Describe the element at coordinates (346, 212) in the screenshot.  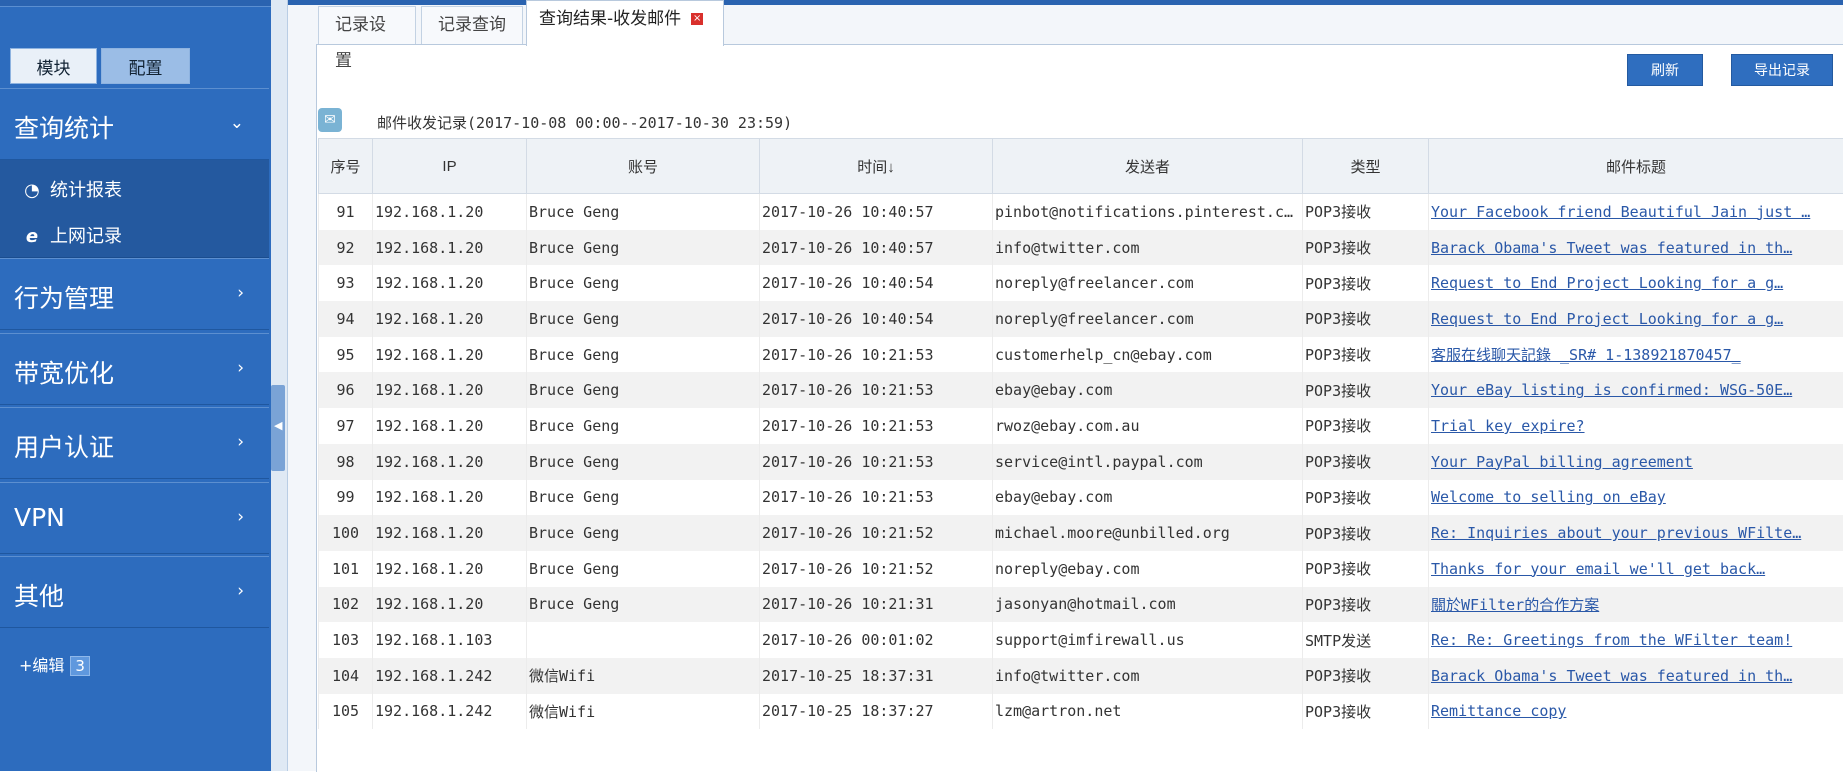
I see `cell-no: 91` at that location.